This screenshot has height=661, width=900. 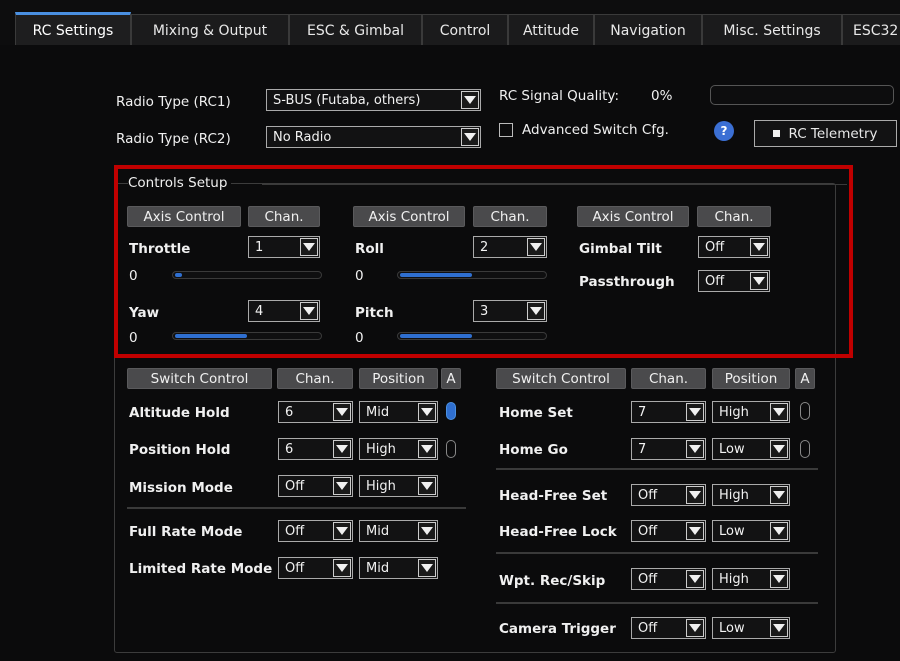 What do you see at coordinates (315, 568) in the screenshot?
I see `limited-rate-mode-chan-select: Off` at bounding box center [315, 568].